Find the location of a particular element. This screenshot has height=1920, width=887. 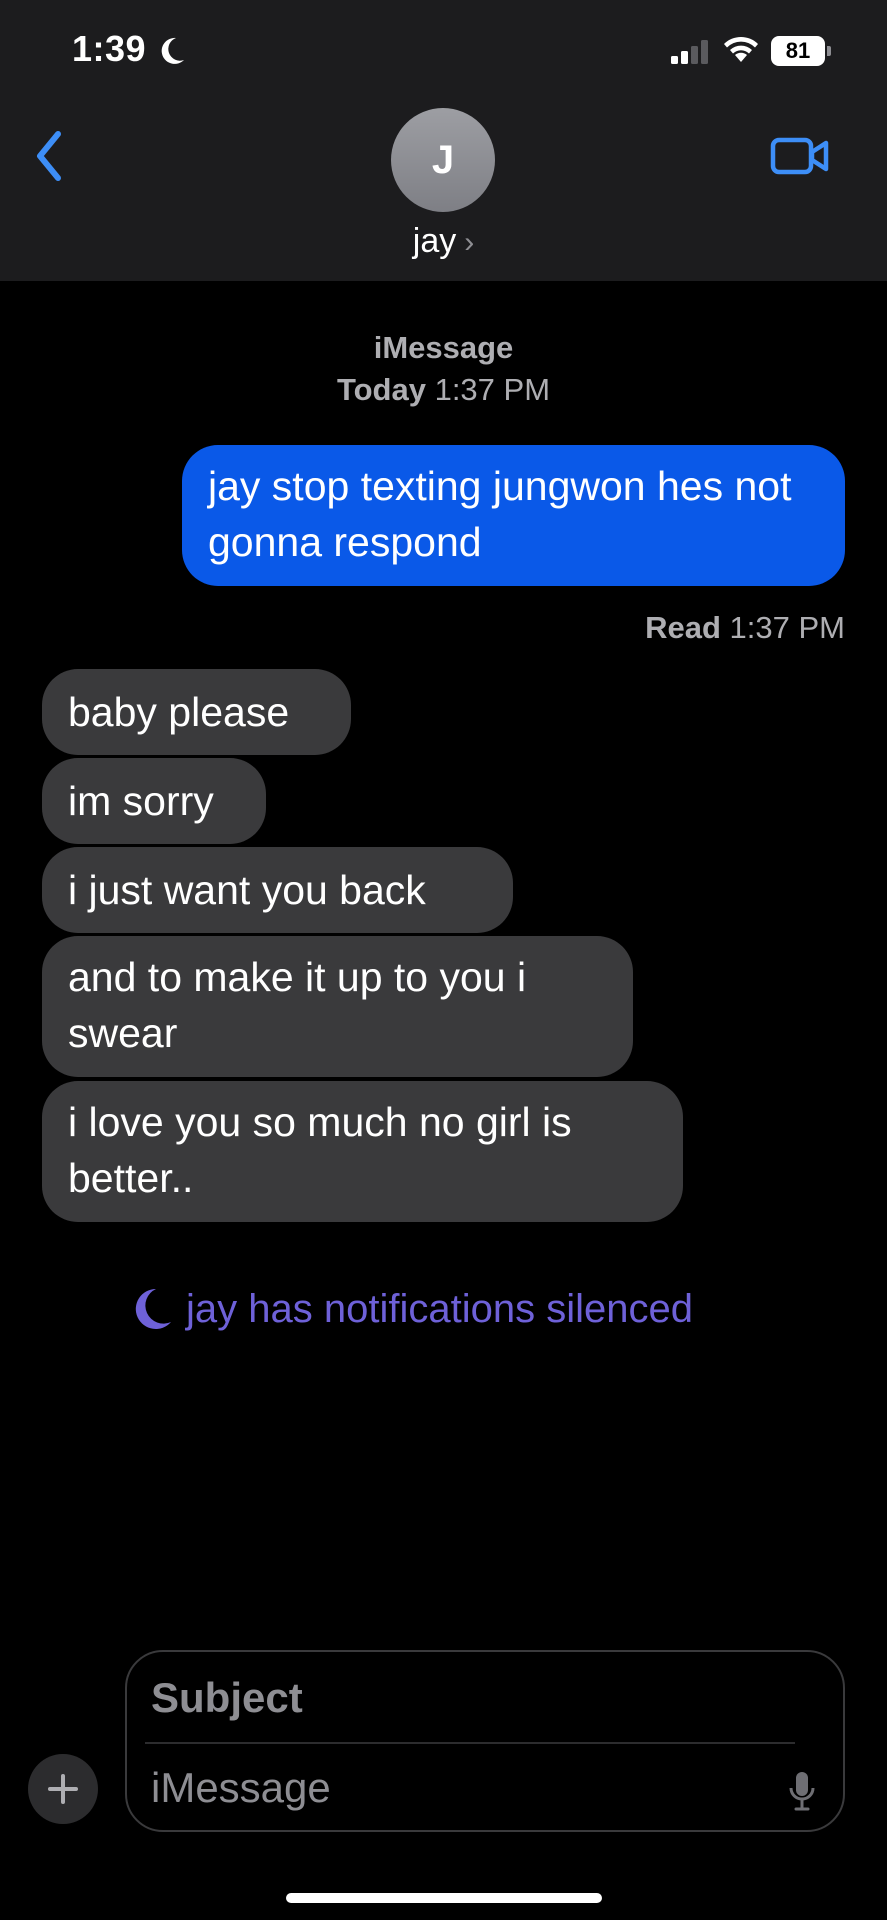

microphone-icon is located at coordinates (802, 1791).